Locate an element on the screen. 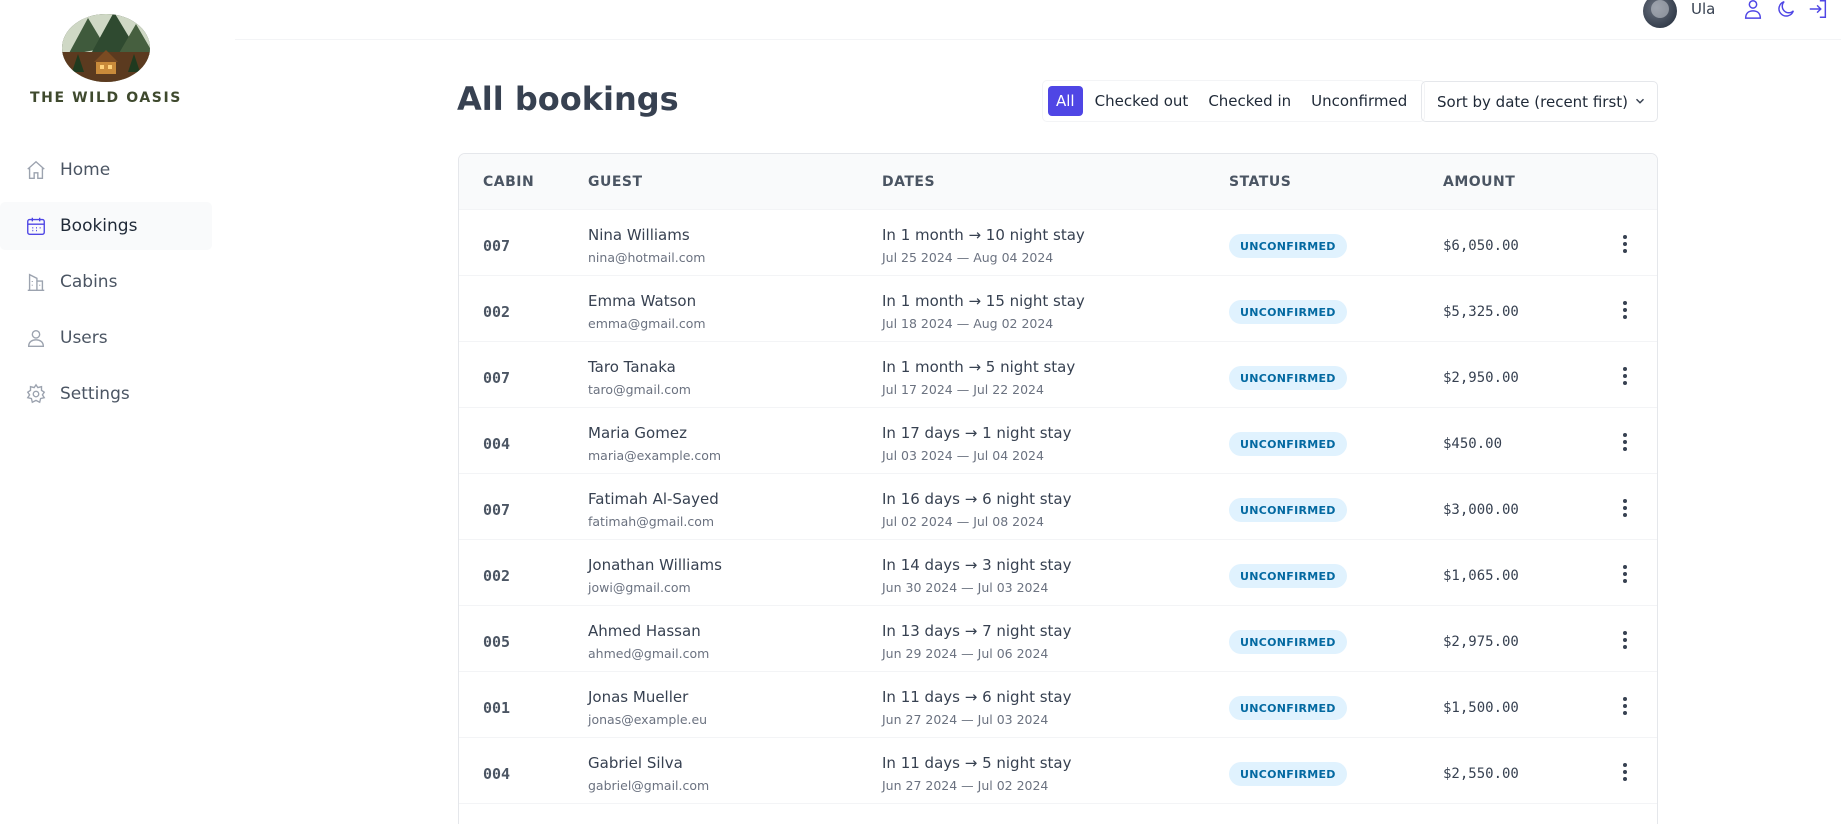 This screenshot has width=1841, height=824. sidebar-item-home: Home is located at coordinates (106, 170).